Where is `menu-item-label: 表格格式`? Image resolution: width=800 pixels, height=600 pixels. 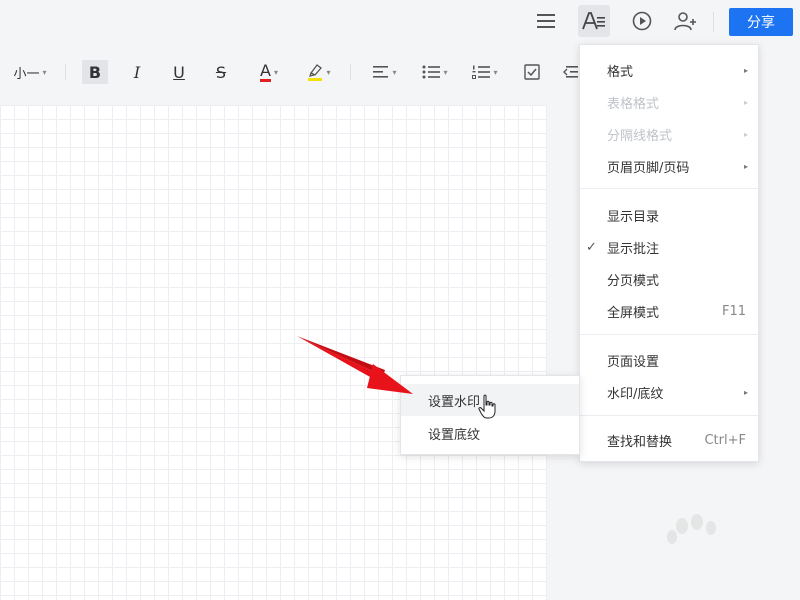 menu-item-label: 表格格式 is located at coordinates (633, 104).